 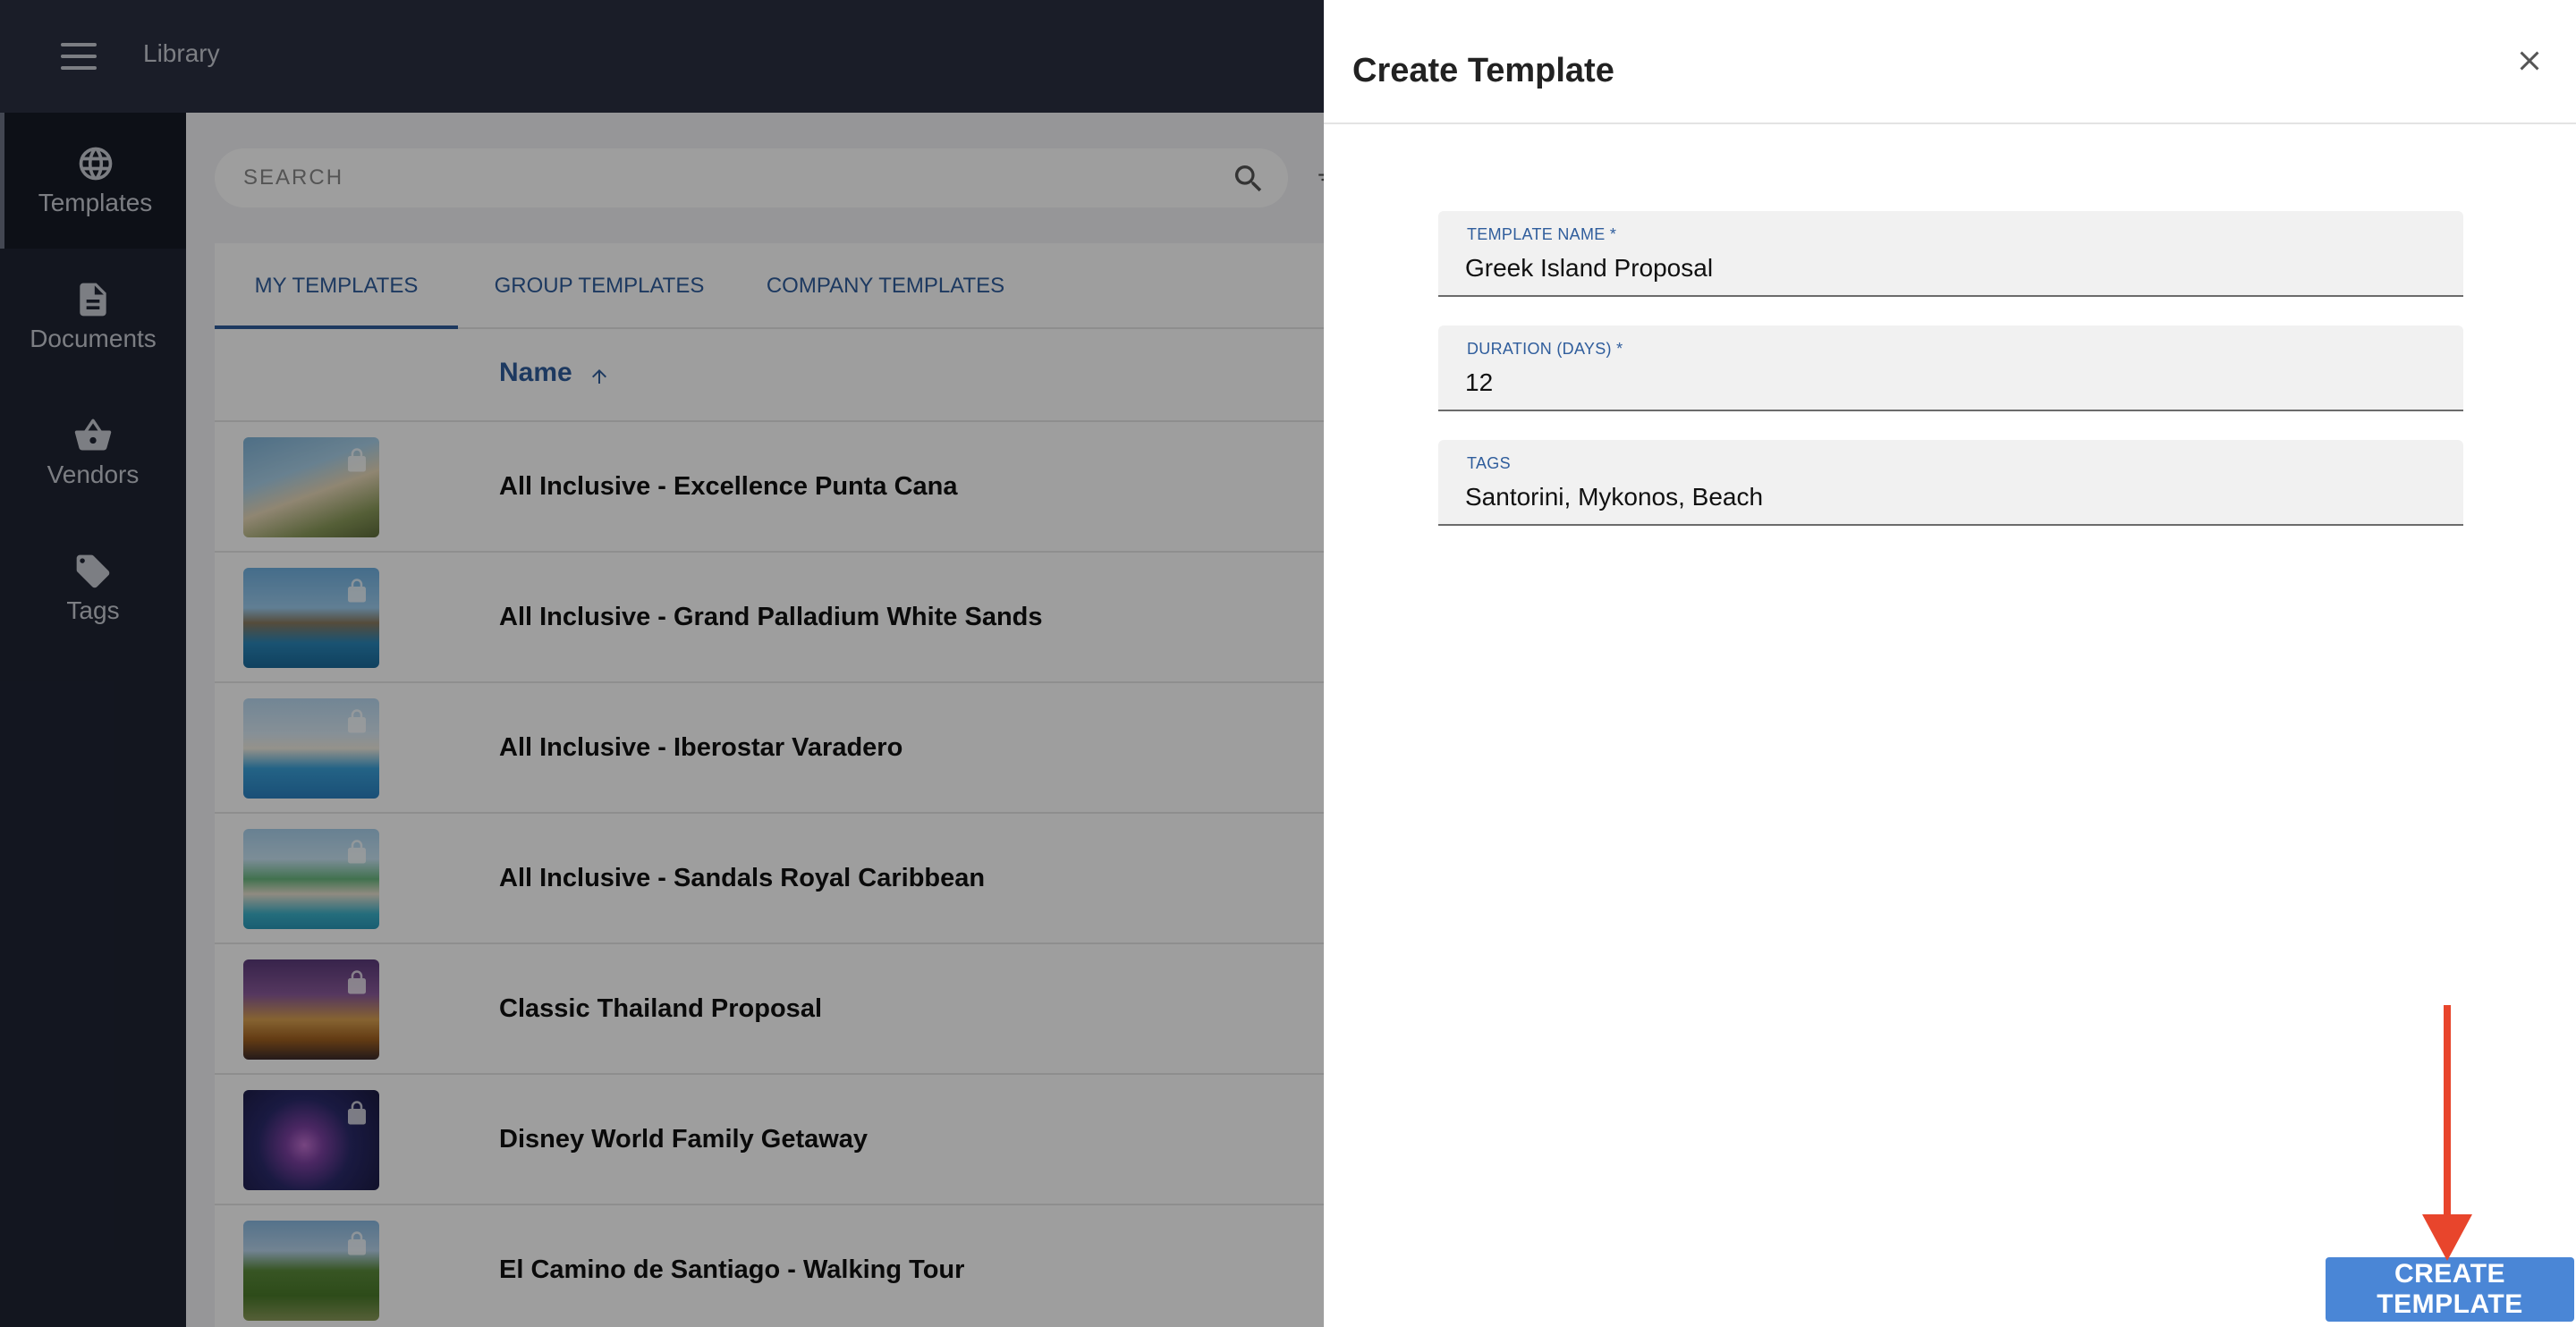 I want to click on template-name-field: TEMPLATE NAME *, so click(x=1950, y=254).